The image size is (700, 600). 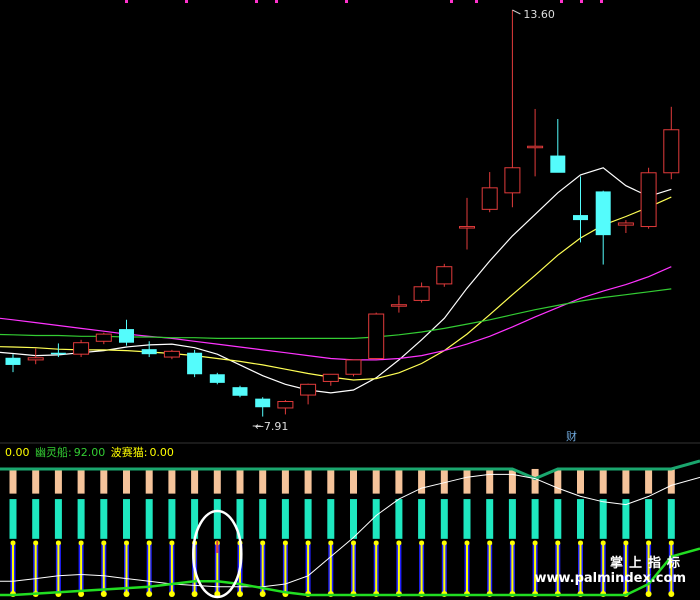 I want to click on indicator-value-ghostship: 92.00, so click(x=89, y=452).